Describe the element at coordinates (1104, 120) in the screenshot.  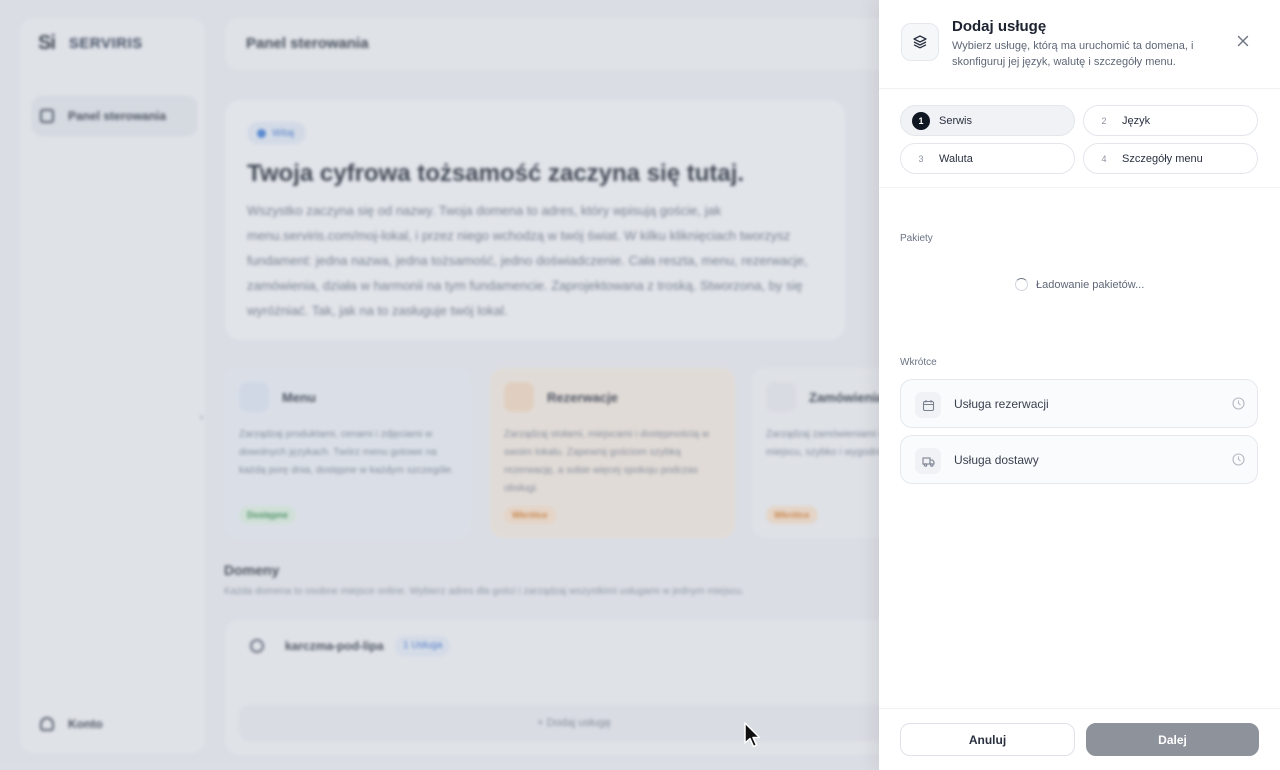
I see `step-number: 2` at that location.